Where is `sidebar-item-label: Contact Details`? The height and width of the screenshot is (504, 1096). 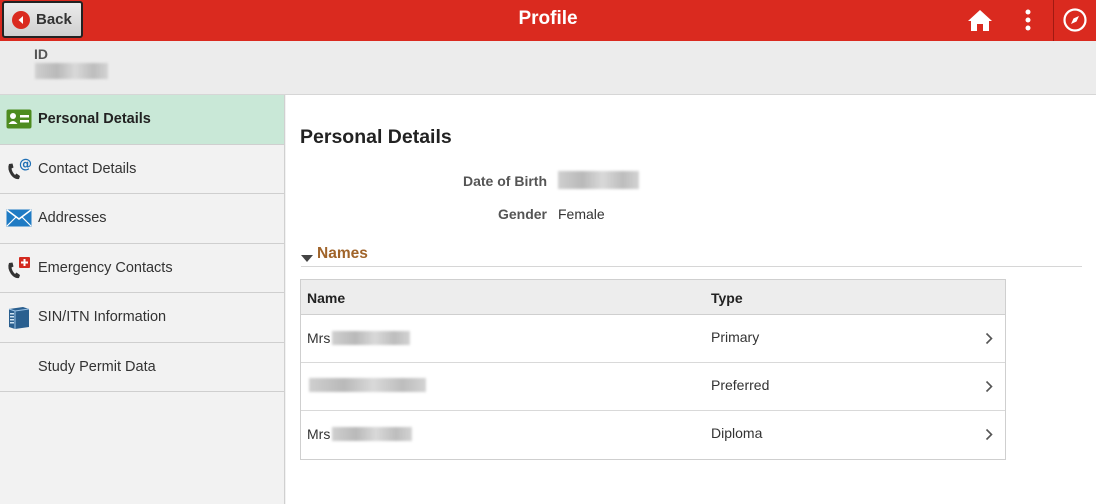 sidebar-item-label: Contact Details is located at coordinates (87, 168).